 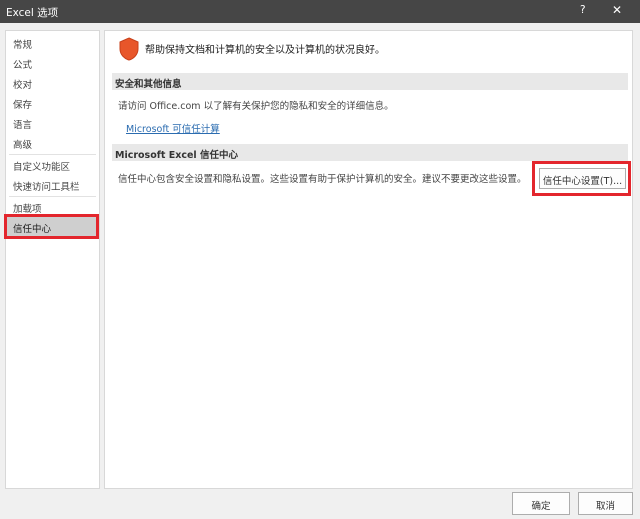 What do you see at coordinates (617, 10) in the screenshot?
I see `close-button: ✕` at bounding box center [617, 10].